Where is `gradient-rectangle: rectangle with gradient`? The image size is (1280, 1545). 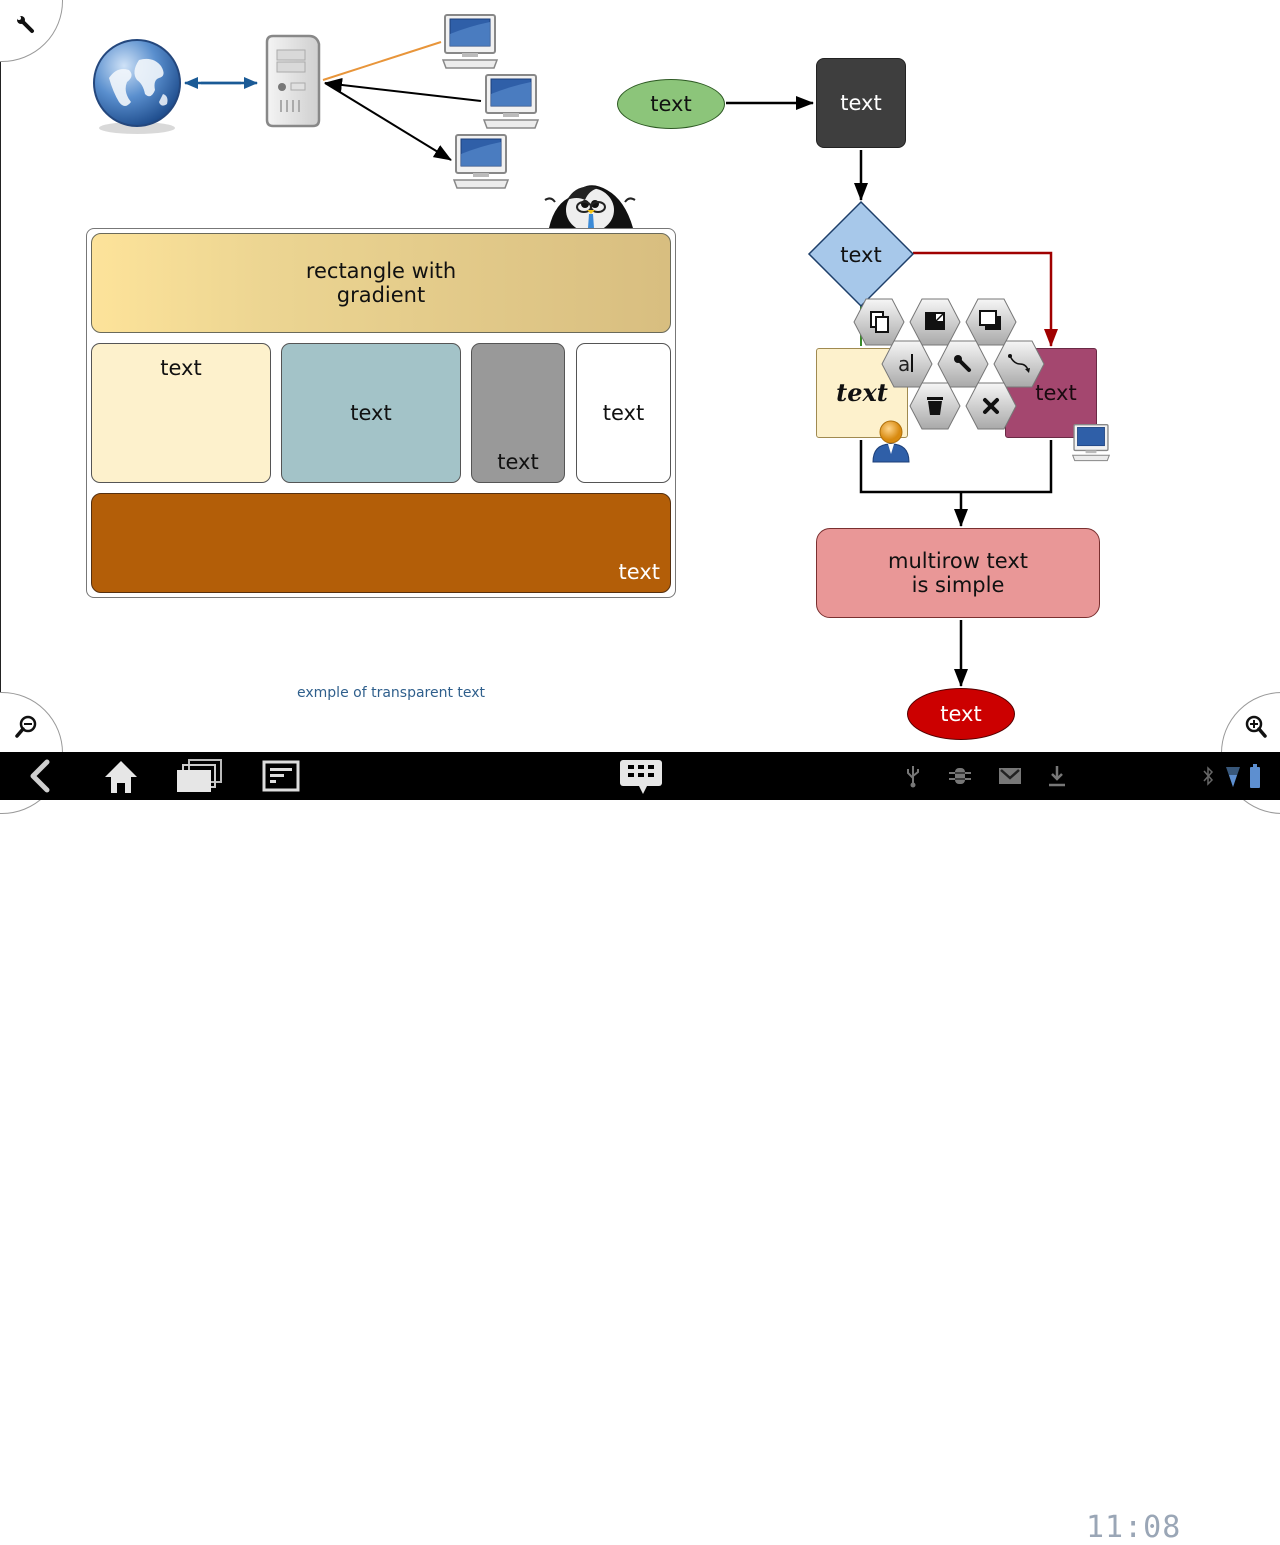
gradient-rectangle: rectangle with gradient is located at coordinates (381, 283).